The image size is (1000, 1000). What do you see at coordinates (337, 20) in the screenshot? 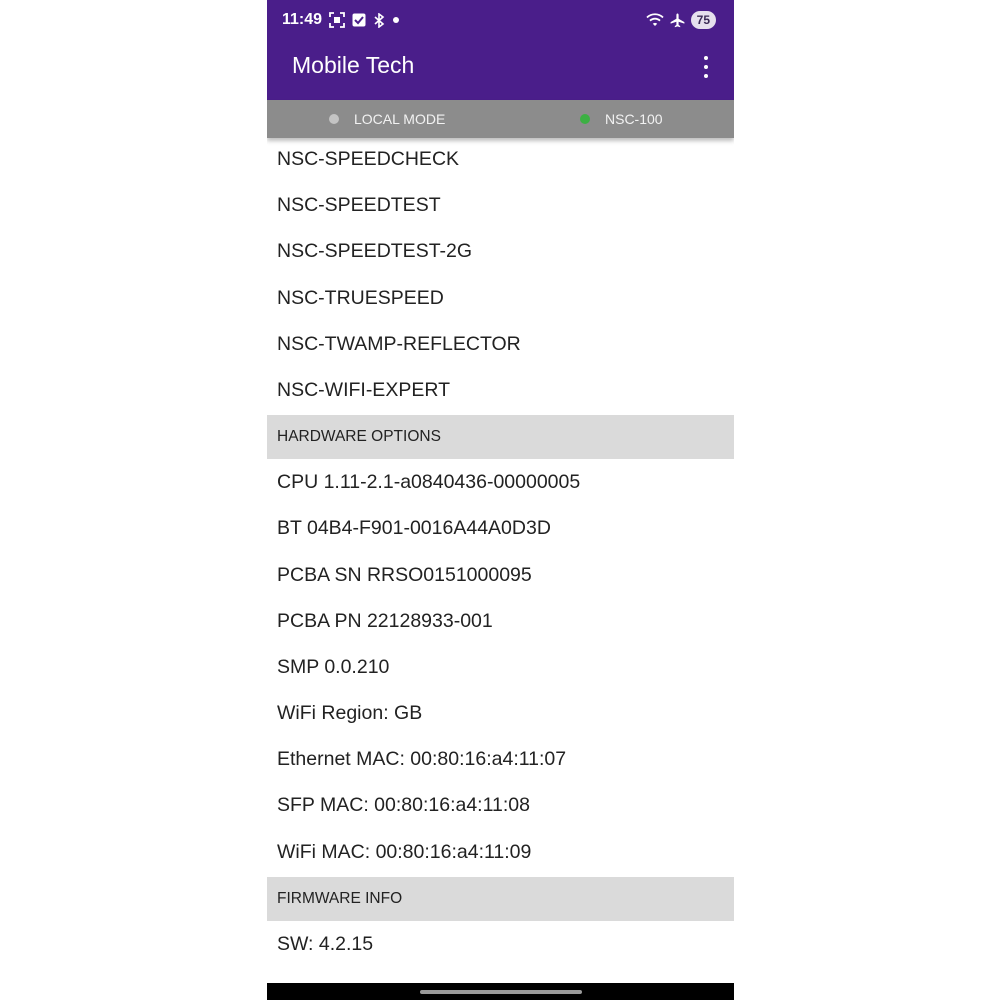
I see `screenshot-icon` at bounding box center [337, 20].